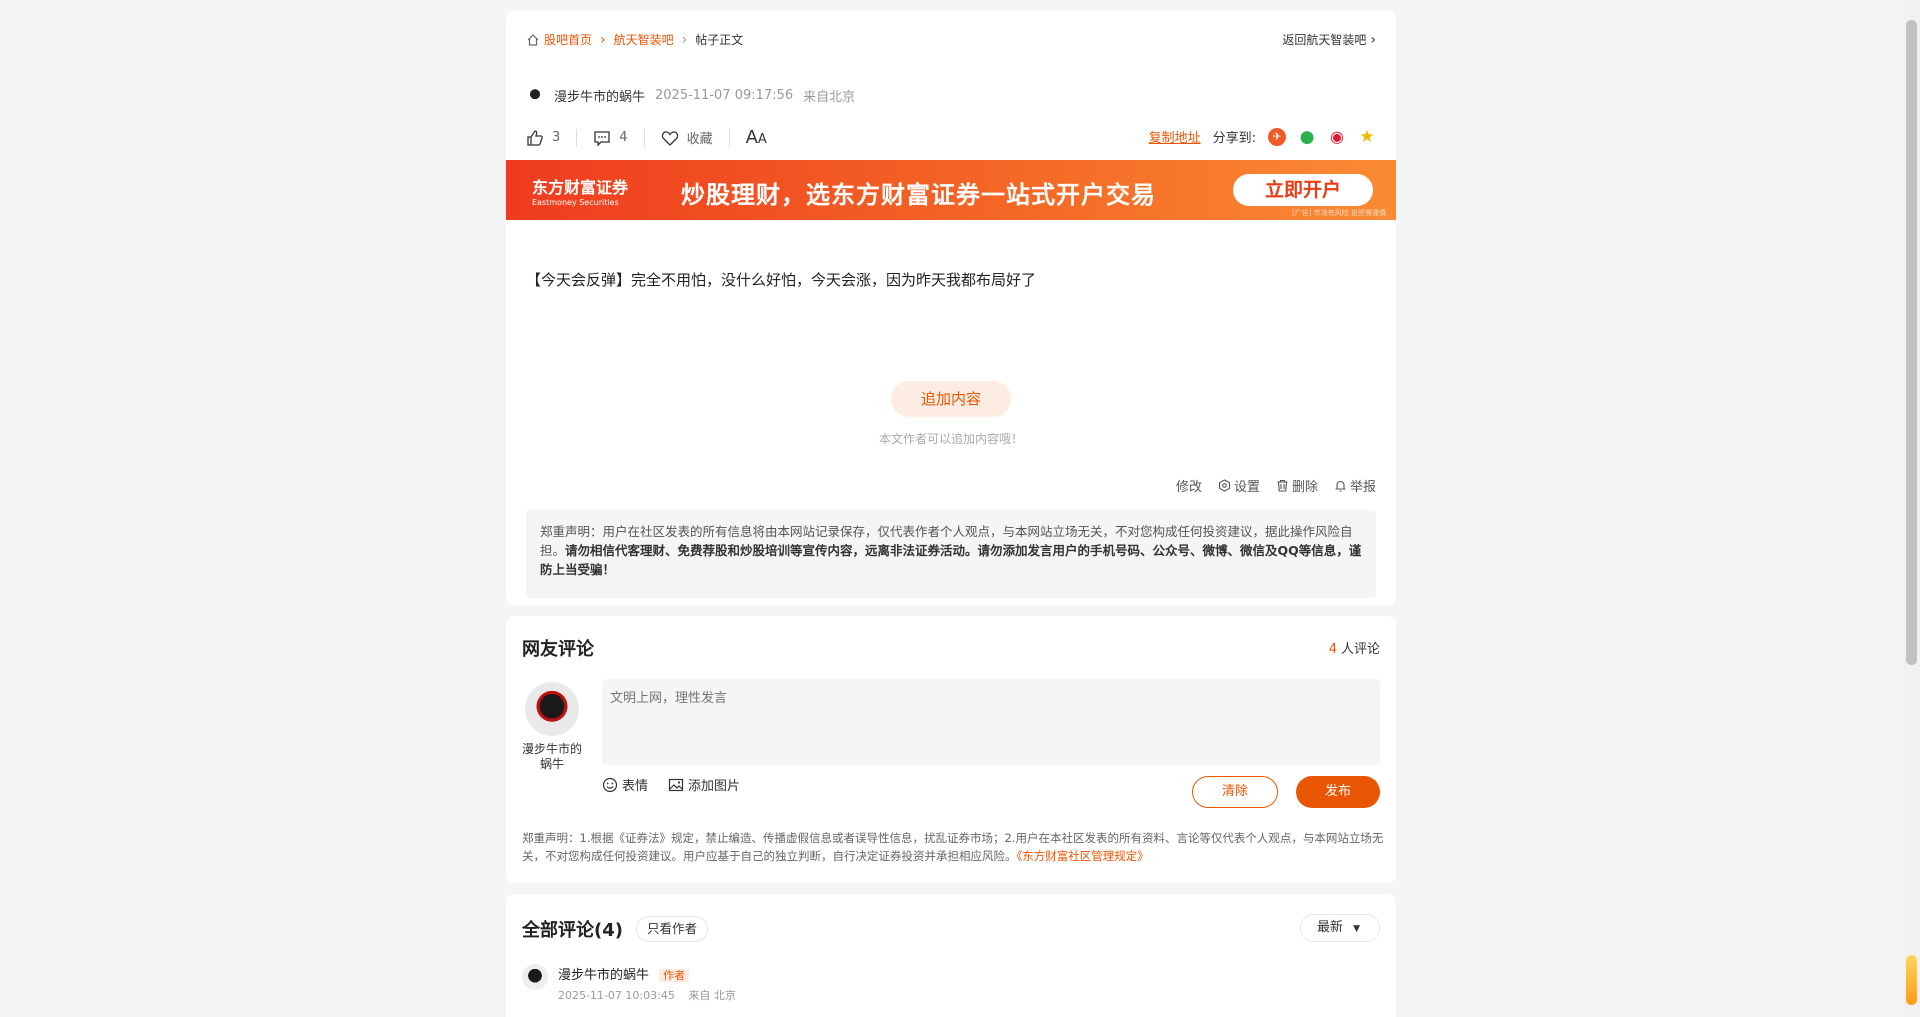  I want to click on comment-count: 4, so click(623, 137).